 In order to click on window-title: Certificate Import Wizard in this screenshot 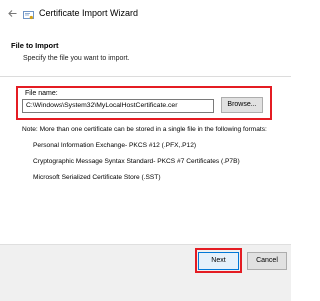, I will do `click(89, 13)`.